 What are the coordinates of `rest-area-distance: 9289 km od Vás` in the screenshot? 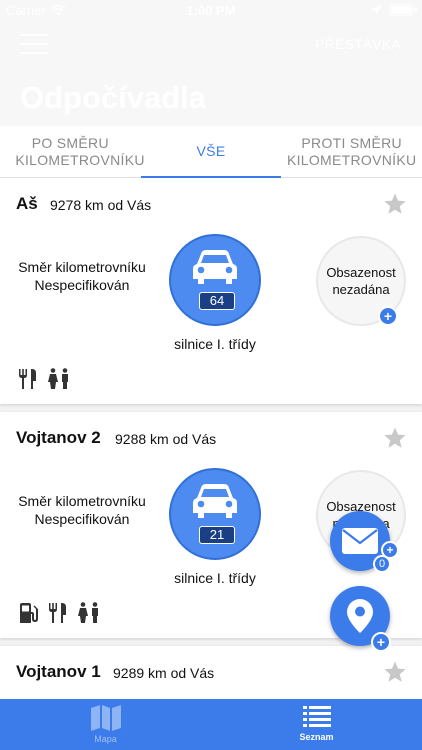 It's located at (164, 673).